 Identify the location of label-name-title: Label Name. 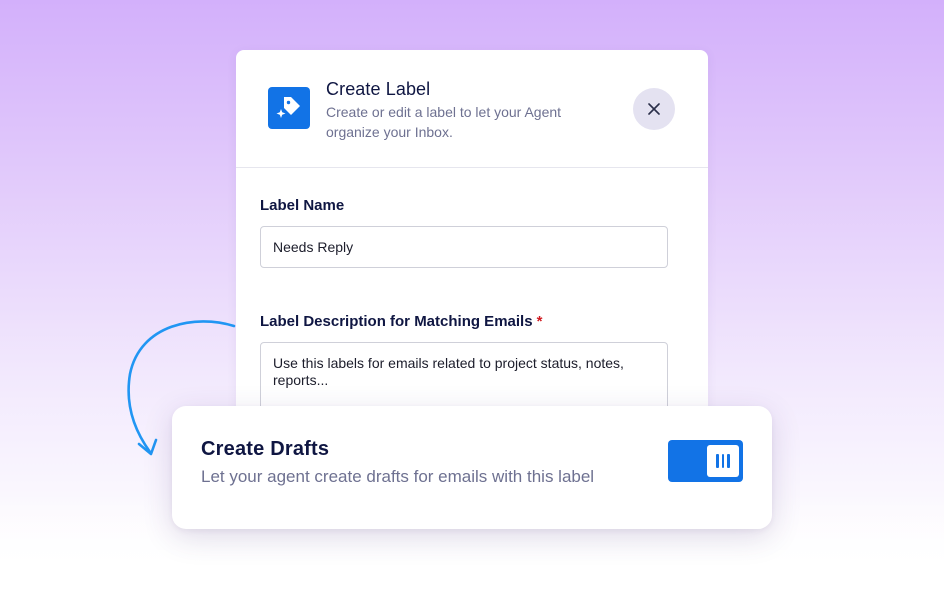
(302, 205).